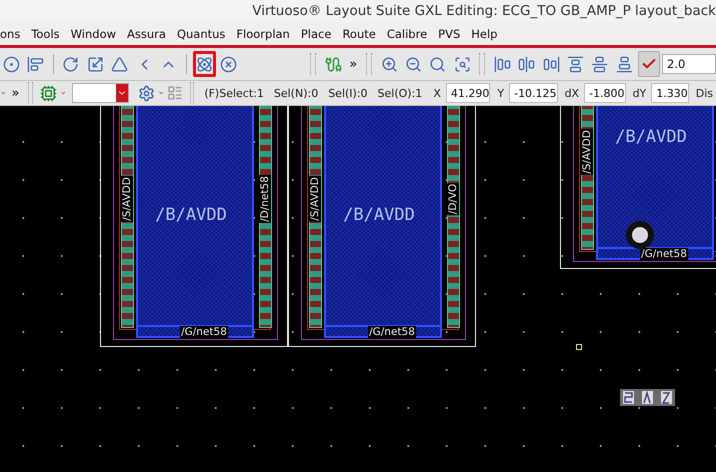 The height and width of the screenshot is (472, 716). Describe the element at coordinates (484, 11) in the screenshot. I see `window-title: Virtuoso® Layout Suite GXL Editing: ECG_TO GB_AMP_P layout_back` at that location.